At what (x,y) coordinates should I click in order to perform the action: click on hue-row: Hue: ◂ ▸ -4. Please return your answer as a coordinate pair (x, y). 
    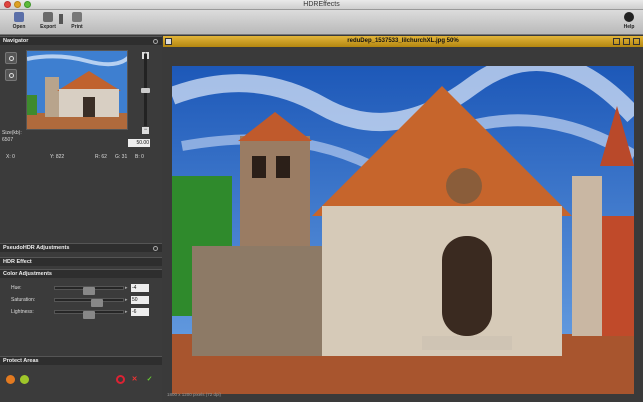
    Looking at the image, I should click on (80, 289).